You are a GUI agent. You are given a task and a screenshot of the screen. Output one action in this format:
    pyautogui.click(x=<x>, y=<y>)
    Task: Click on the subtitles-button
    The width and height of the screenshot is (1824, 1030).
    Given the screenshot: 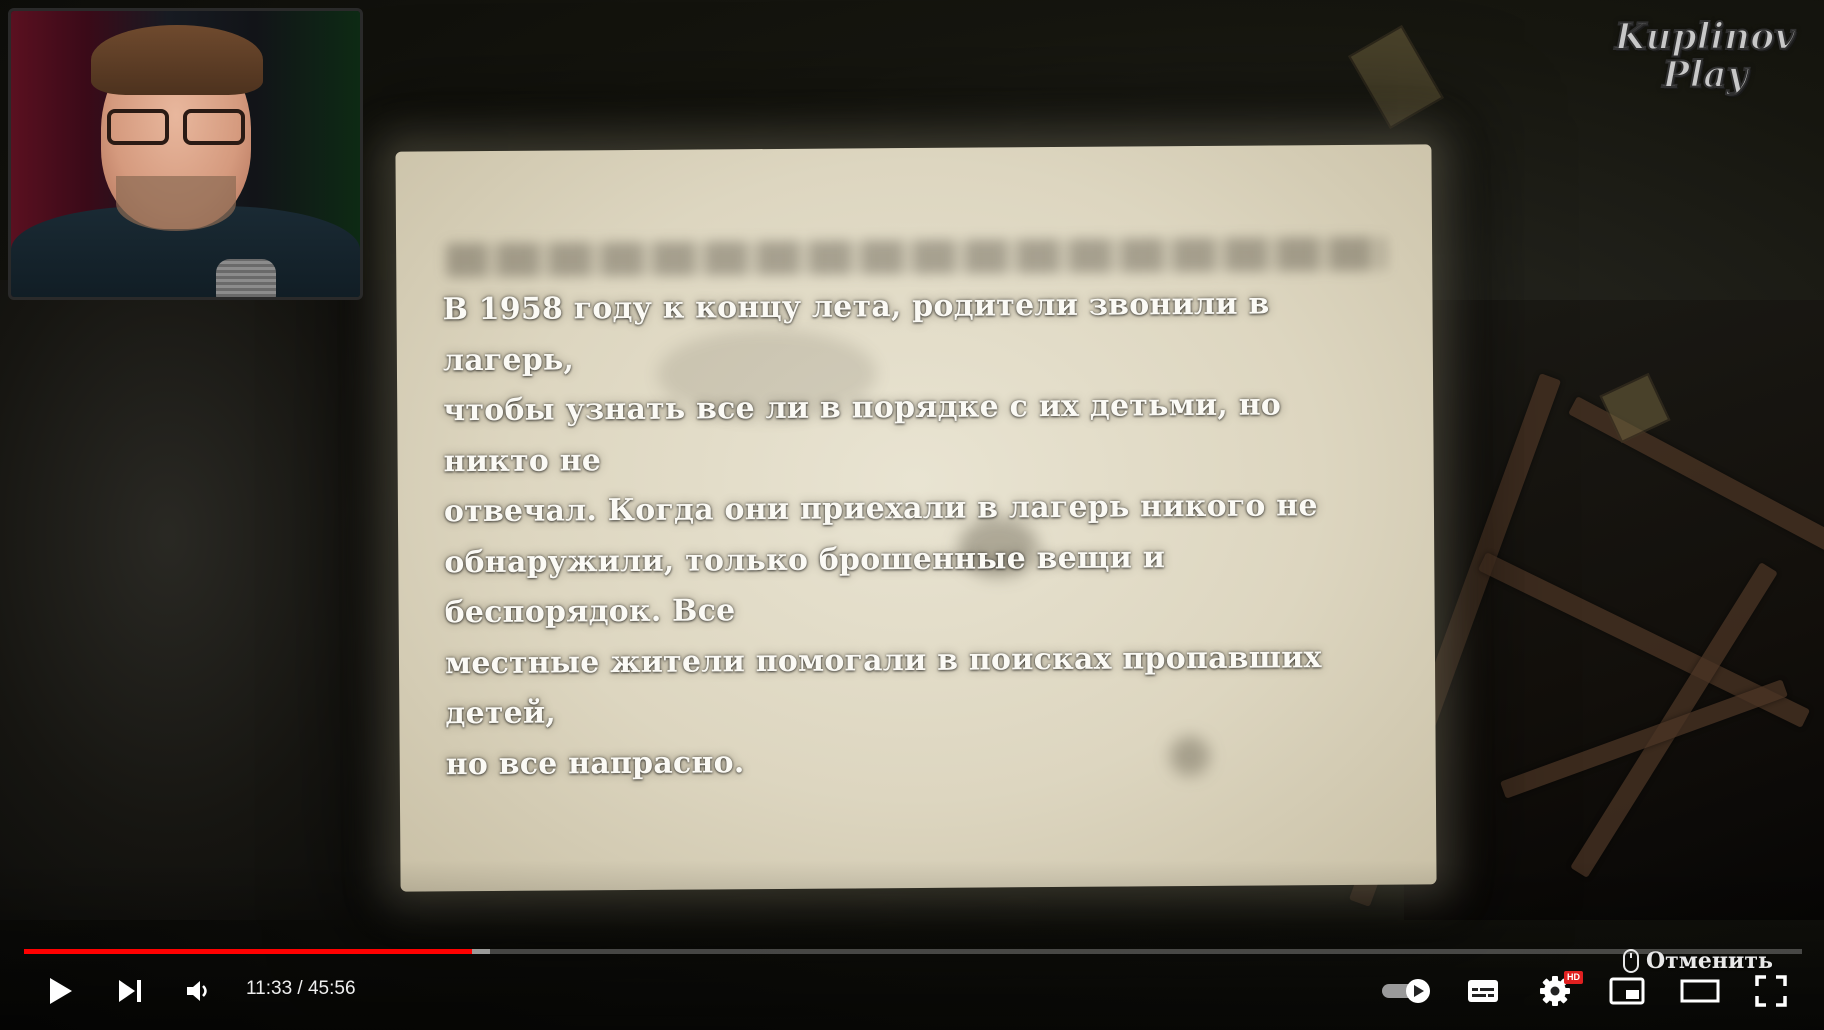 What is the action you would take?
    pyautogui.click(x=1483, y=991)
    